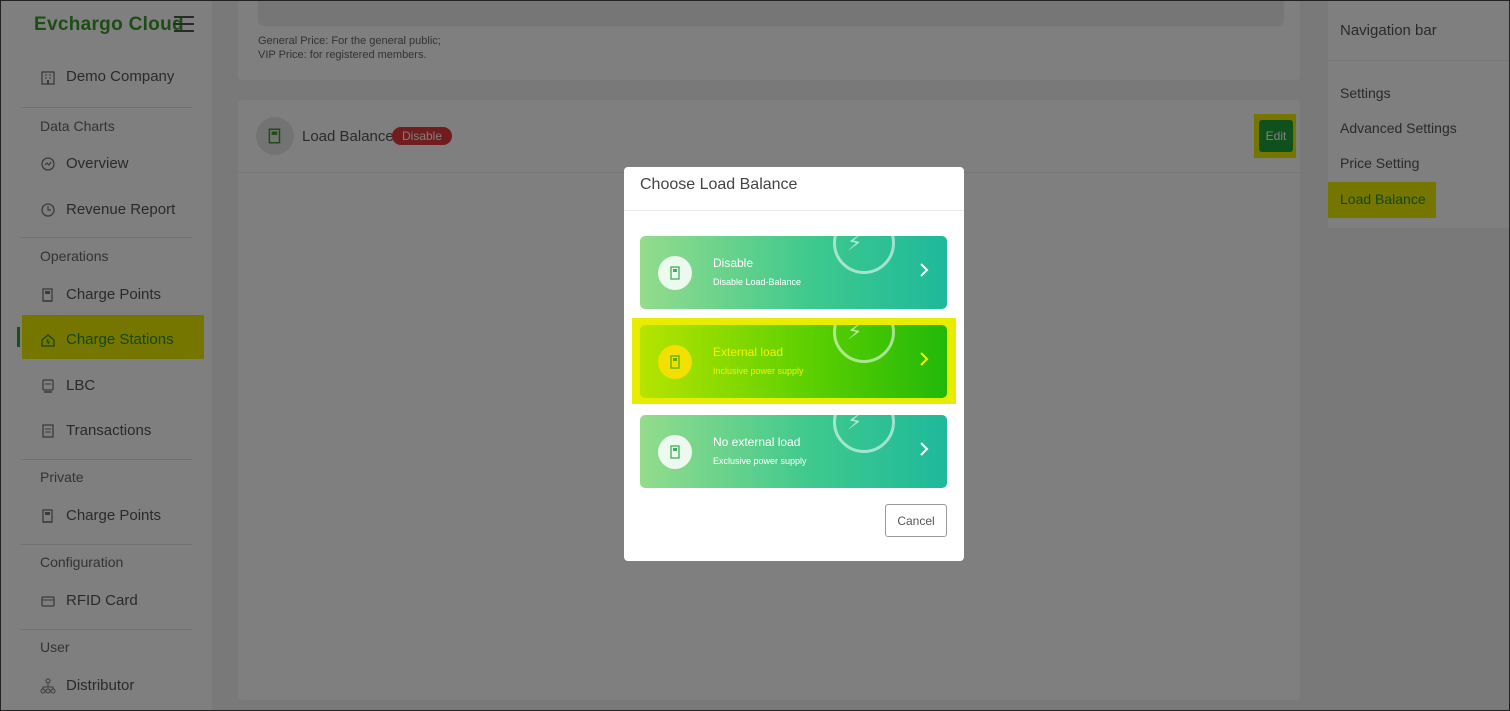 The height and width of the screenshot is (711, 1510). Describe the element at coordinates (758, 371) in the screenshot. I see `option-subtitle: Inclusive power supply` at that location.